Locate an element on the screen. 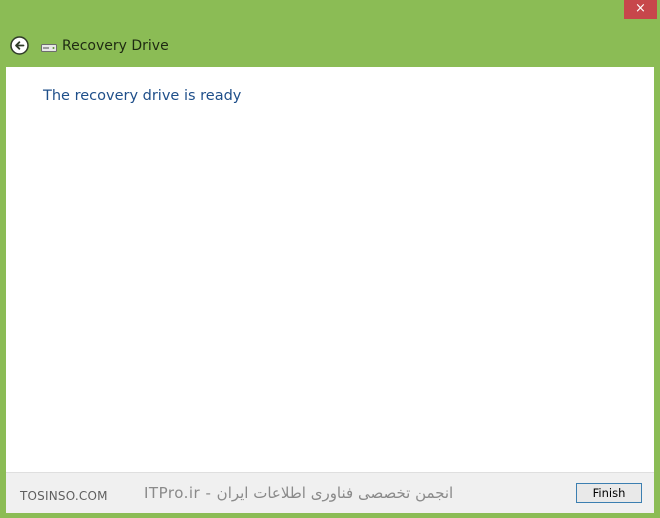 This screenshot has width=660, height=518. watermark-left: TOSINSO.COM is located at coordinates (64, 496).